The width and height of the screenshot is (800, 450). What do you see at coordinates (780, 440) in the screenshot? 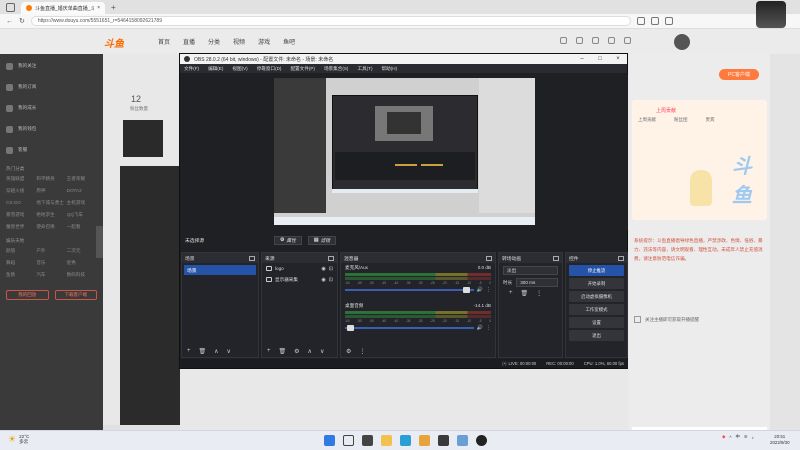
I see `clock: 20:51 2022/9/30` at bounding box center [780, 440].